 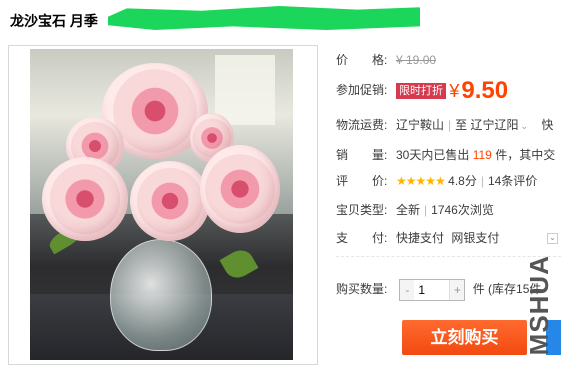 I want to click on quantity-label: 购买数量:, so click(x=362, y=289).